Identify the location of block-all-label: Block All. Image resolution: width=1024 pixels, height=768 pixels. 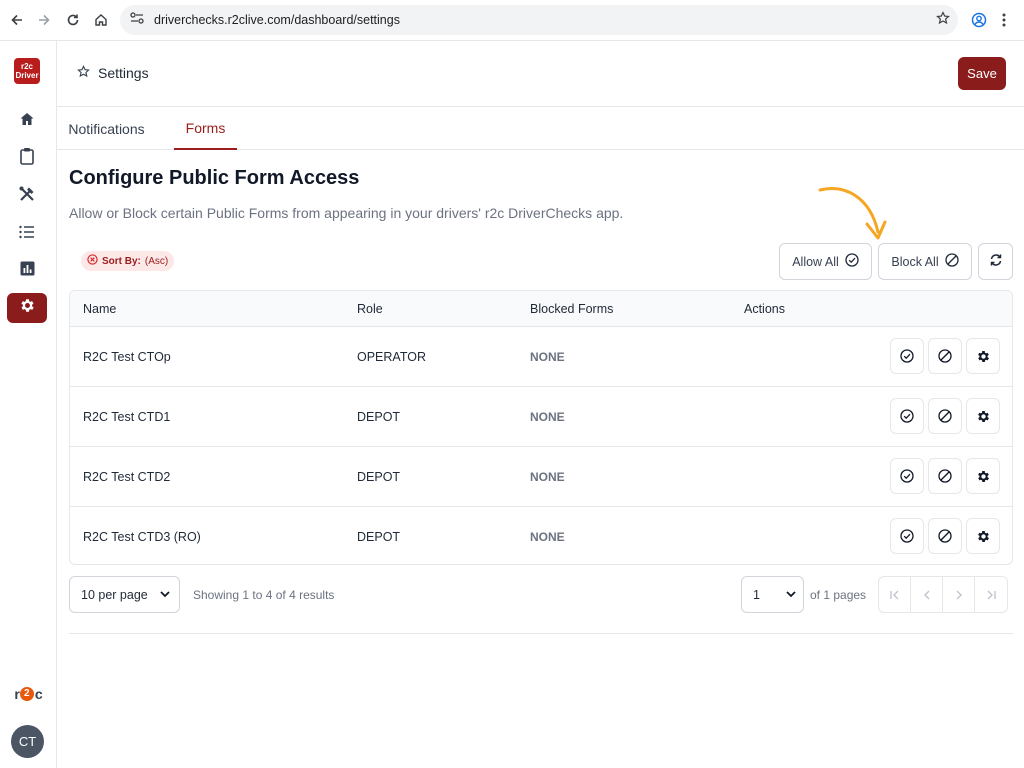
(915, 261).